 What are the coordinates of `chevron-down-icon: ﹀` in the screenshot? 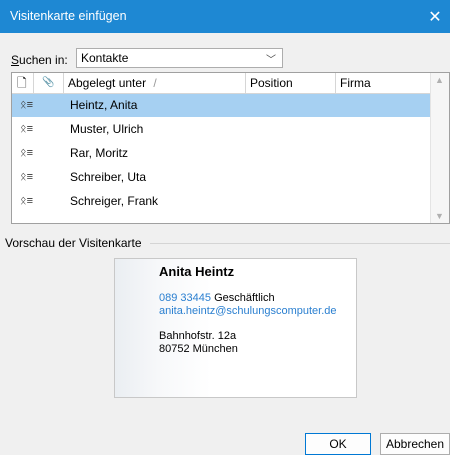 It's located at (271, 60).